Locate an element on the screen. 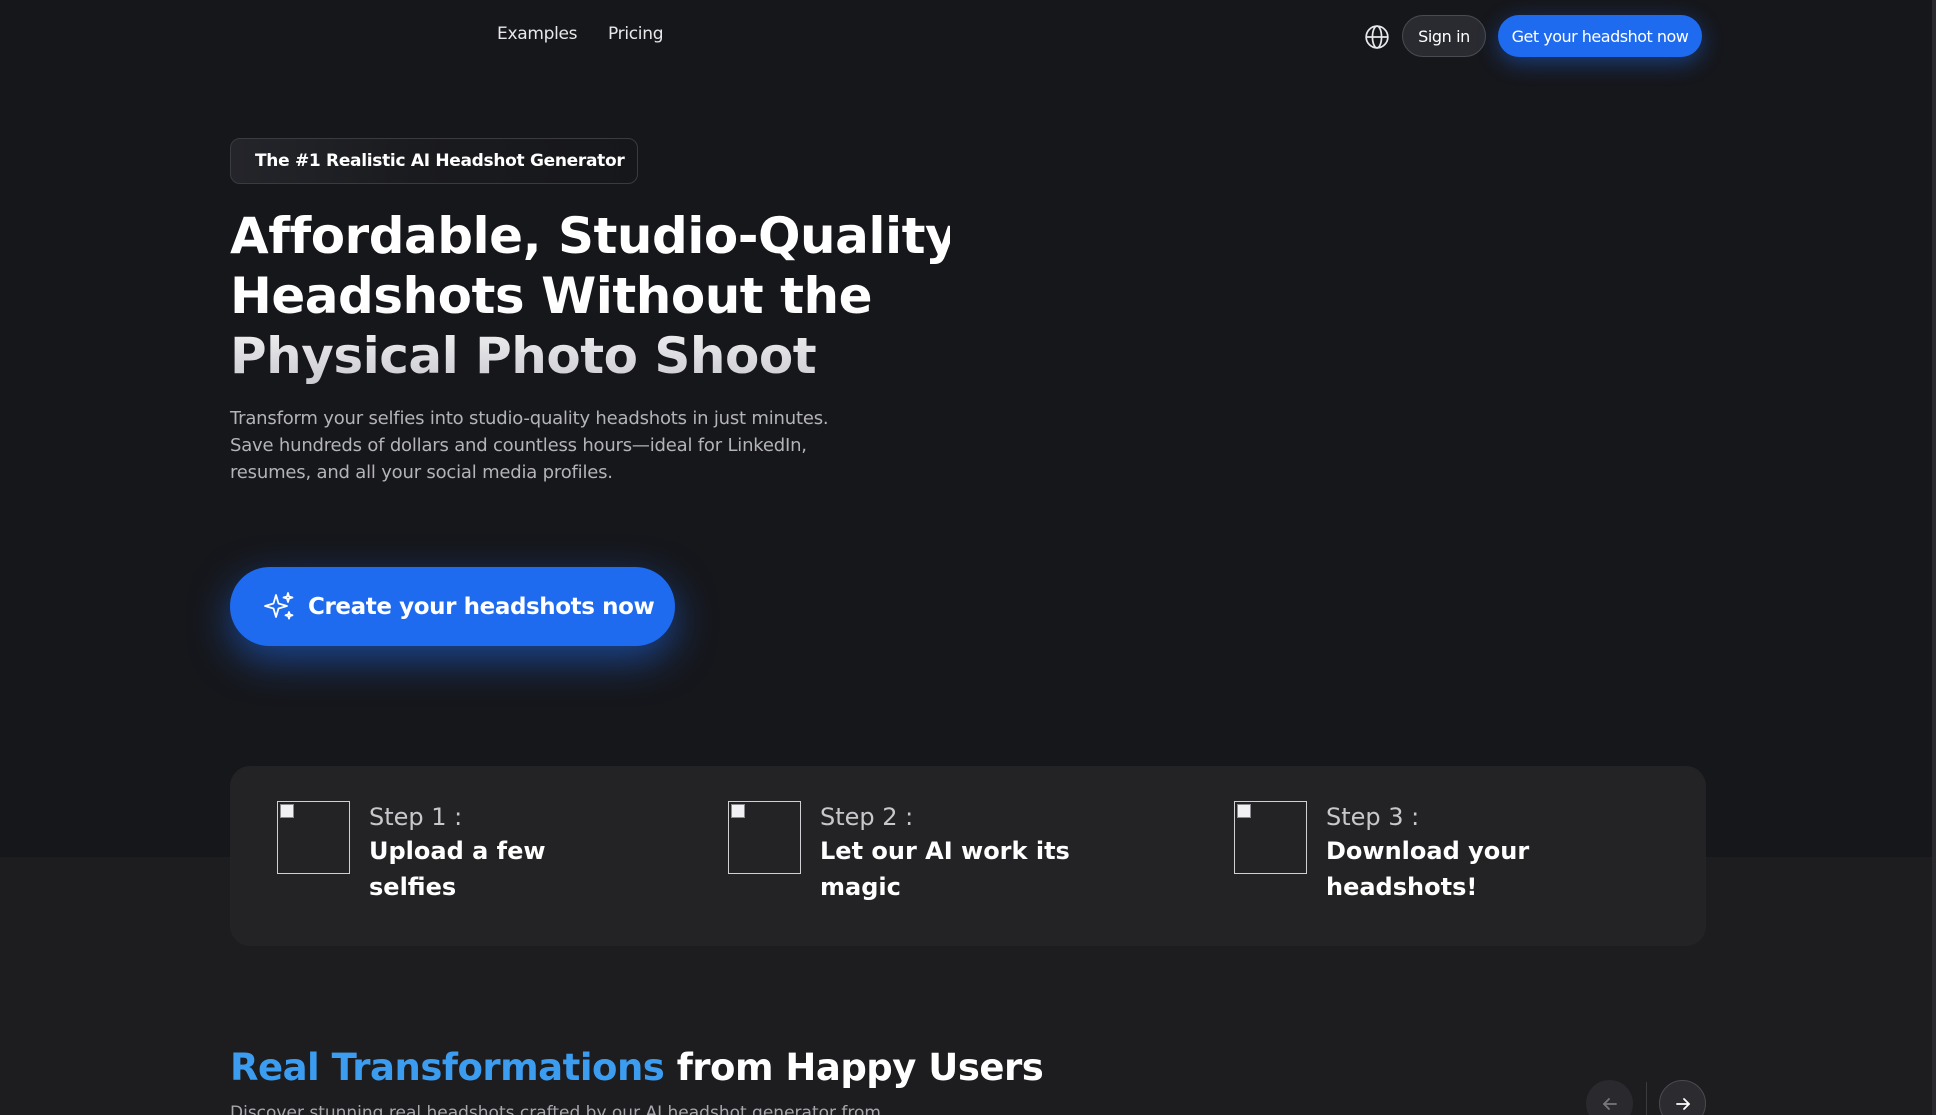 This screenshot has height=1115, width=1936. hero-title-line: Physical Photo Shoot is located at coordinates (523, 356).